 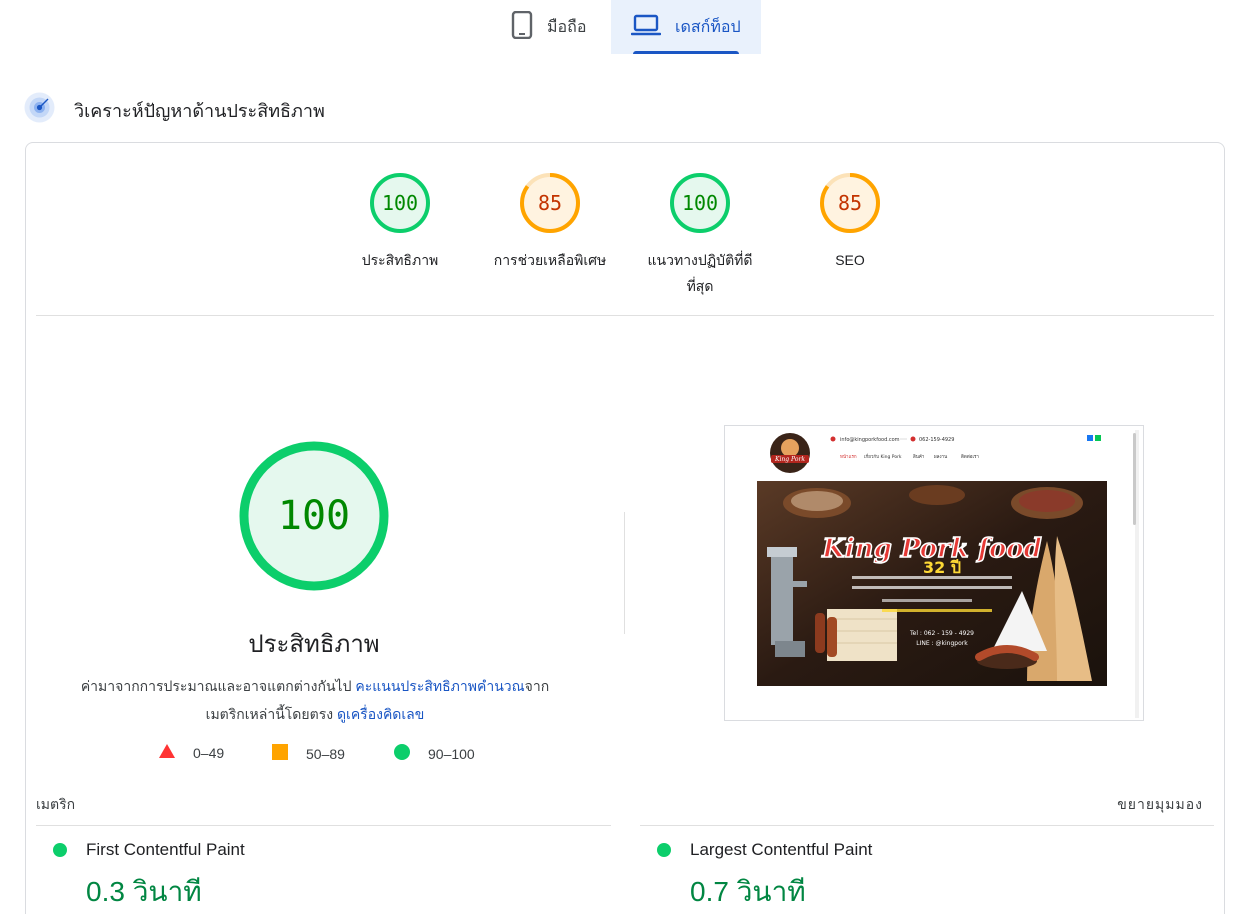 I want to click on score-label: แนวทางปฏิบัติที่ดีที่สุด, so click(x=700, y=273).